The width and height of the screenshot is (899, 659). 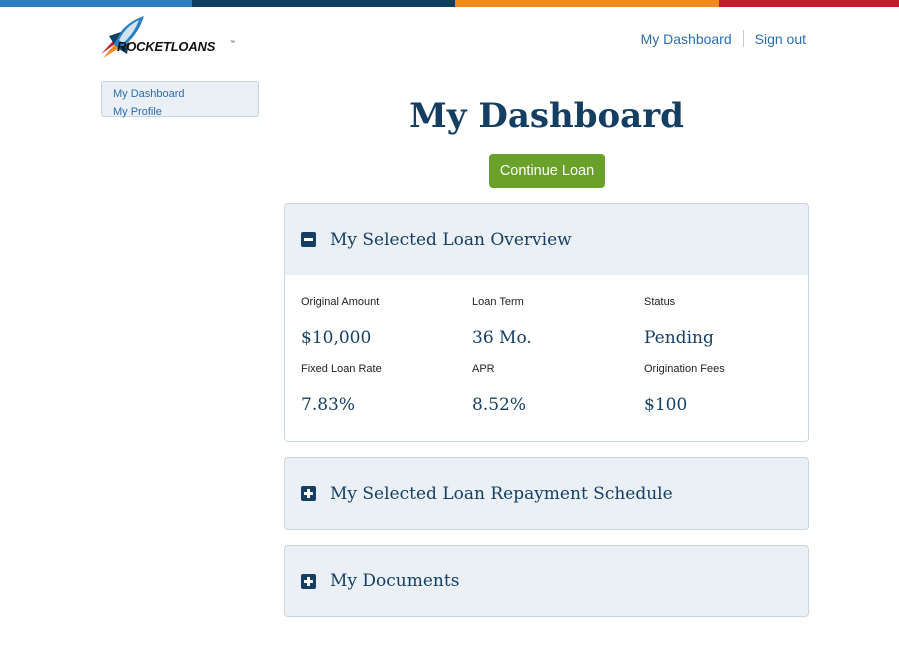 I want to click on loan-term-value: 36 Mo., so click(x=502, y=338).